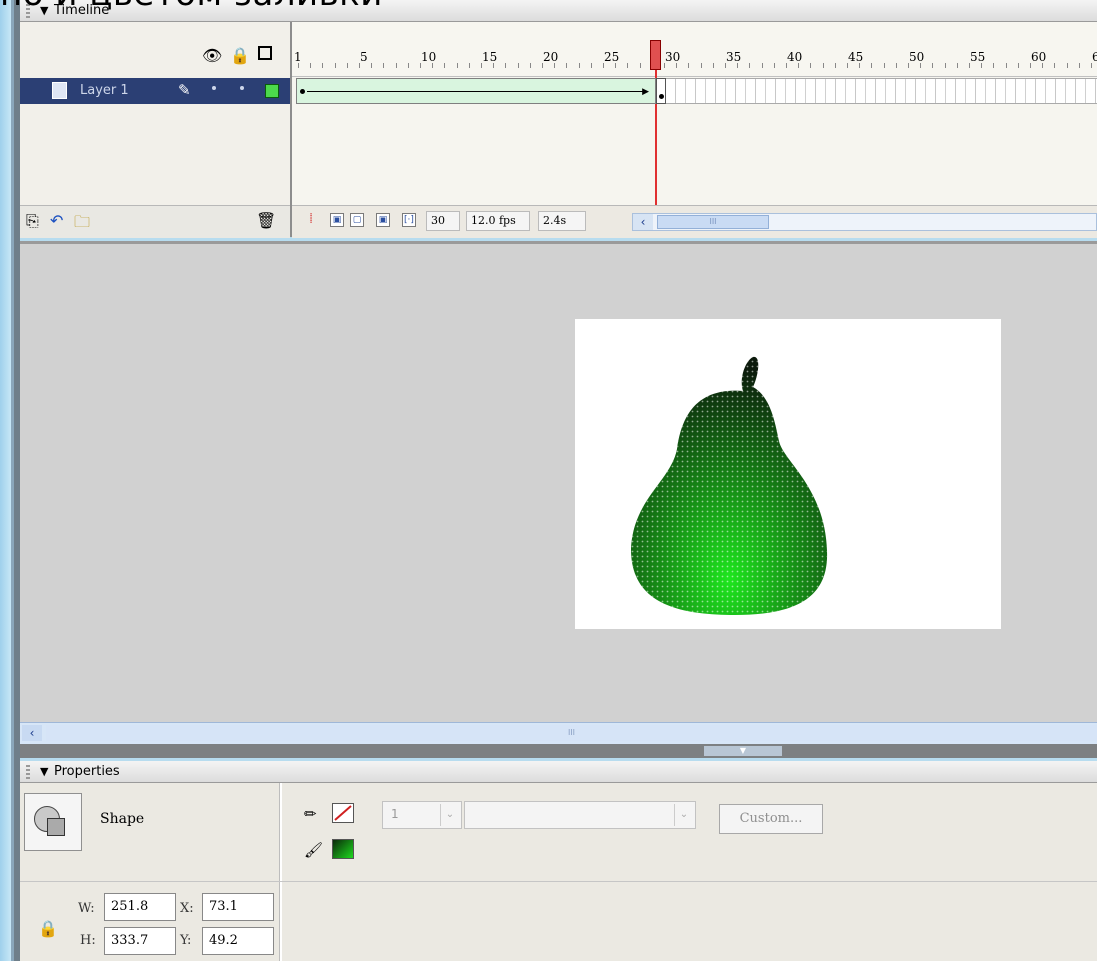 This screenshot has width=1097, height=961. Describe the element at coordinates (655, 55) in the screenshot. I see `playhead` at that location.